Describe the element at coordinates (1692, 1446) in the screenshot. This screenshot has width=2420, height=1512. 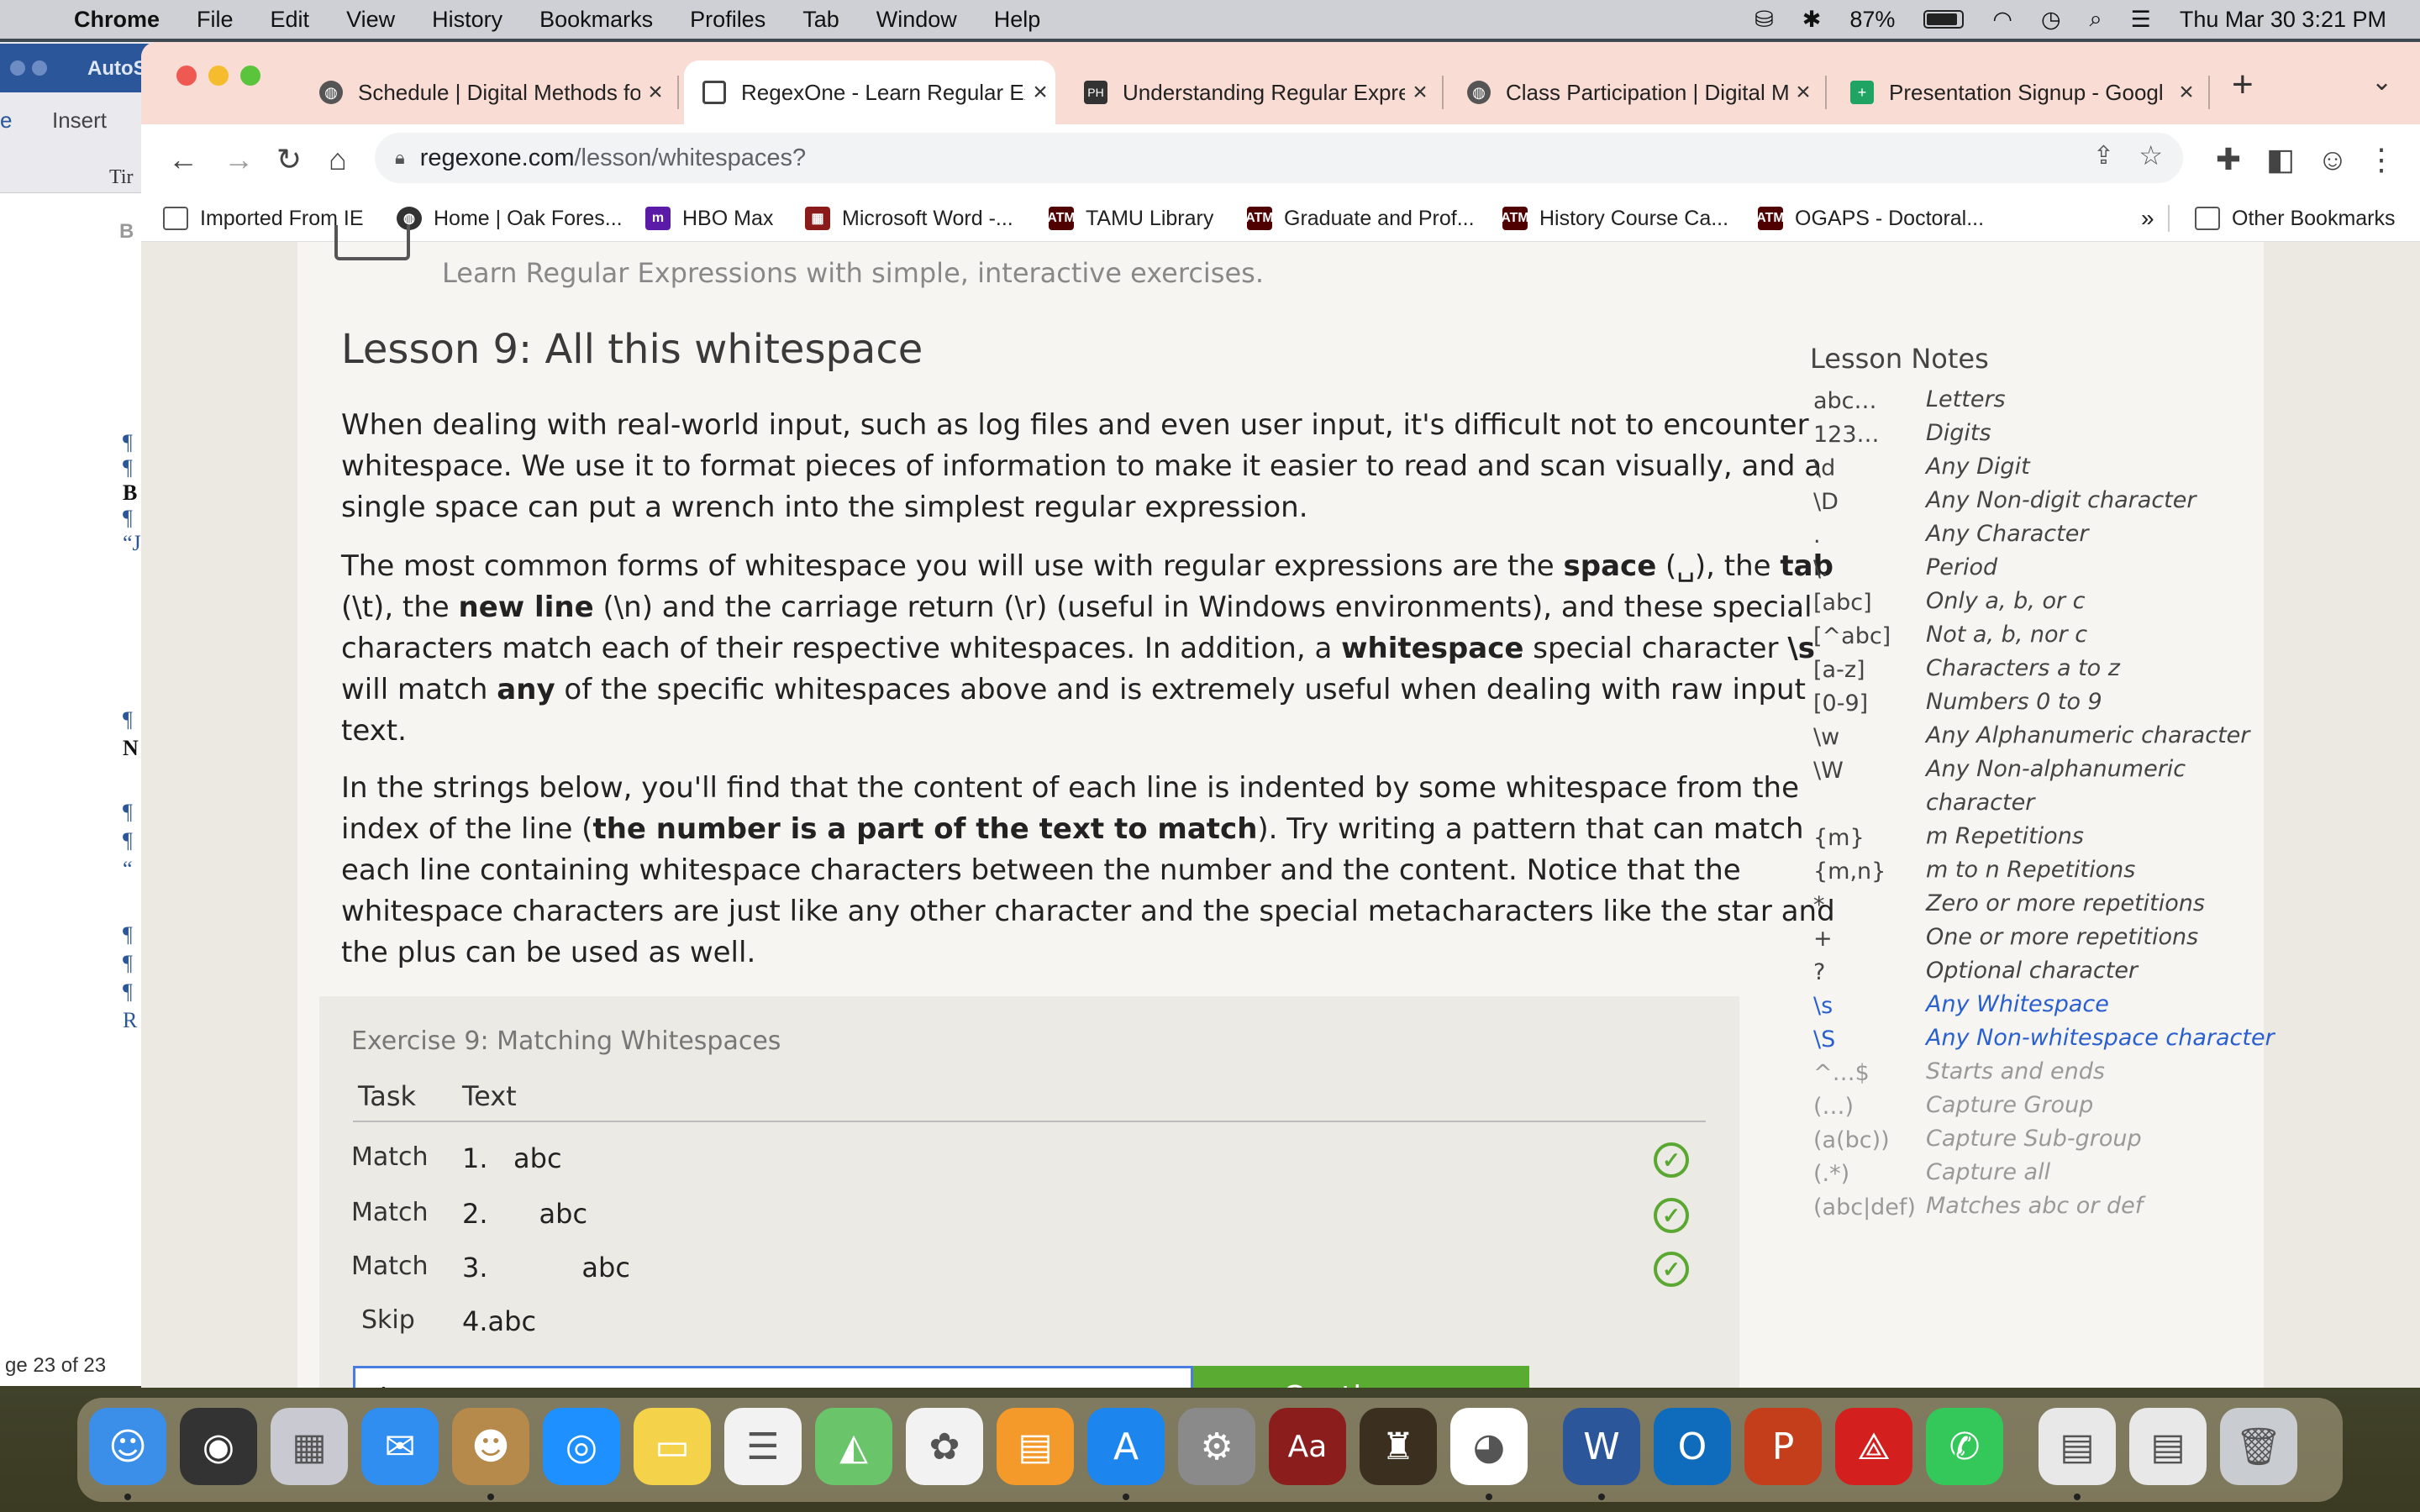
I see `outlook-icon: O` at that location.